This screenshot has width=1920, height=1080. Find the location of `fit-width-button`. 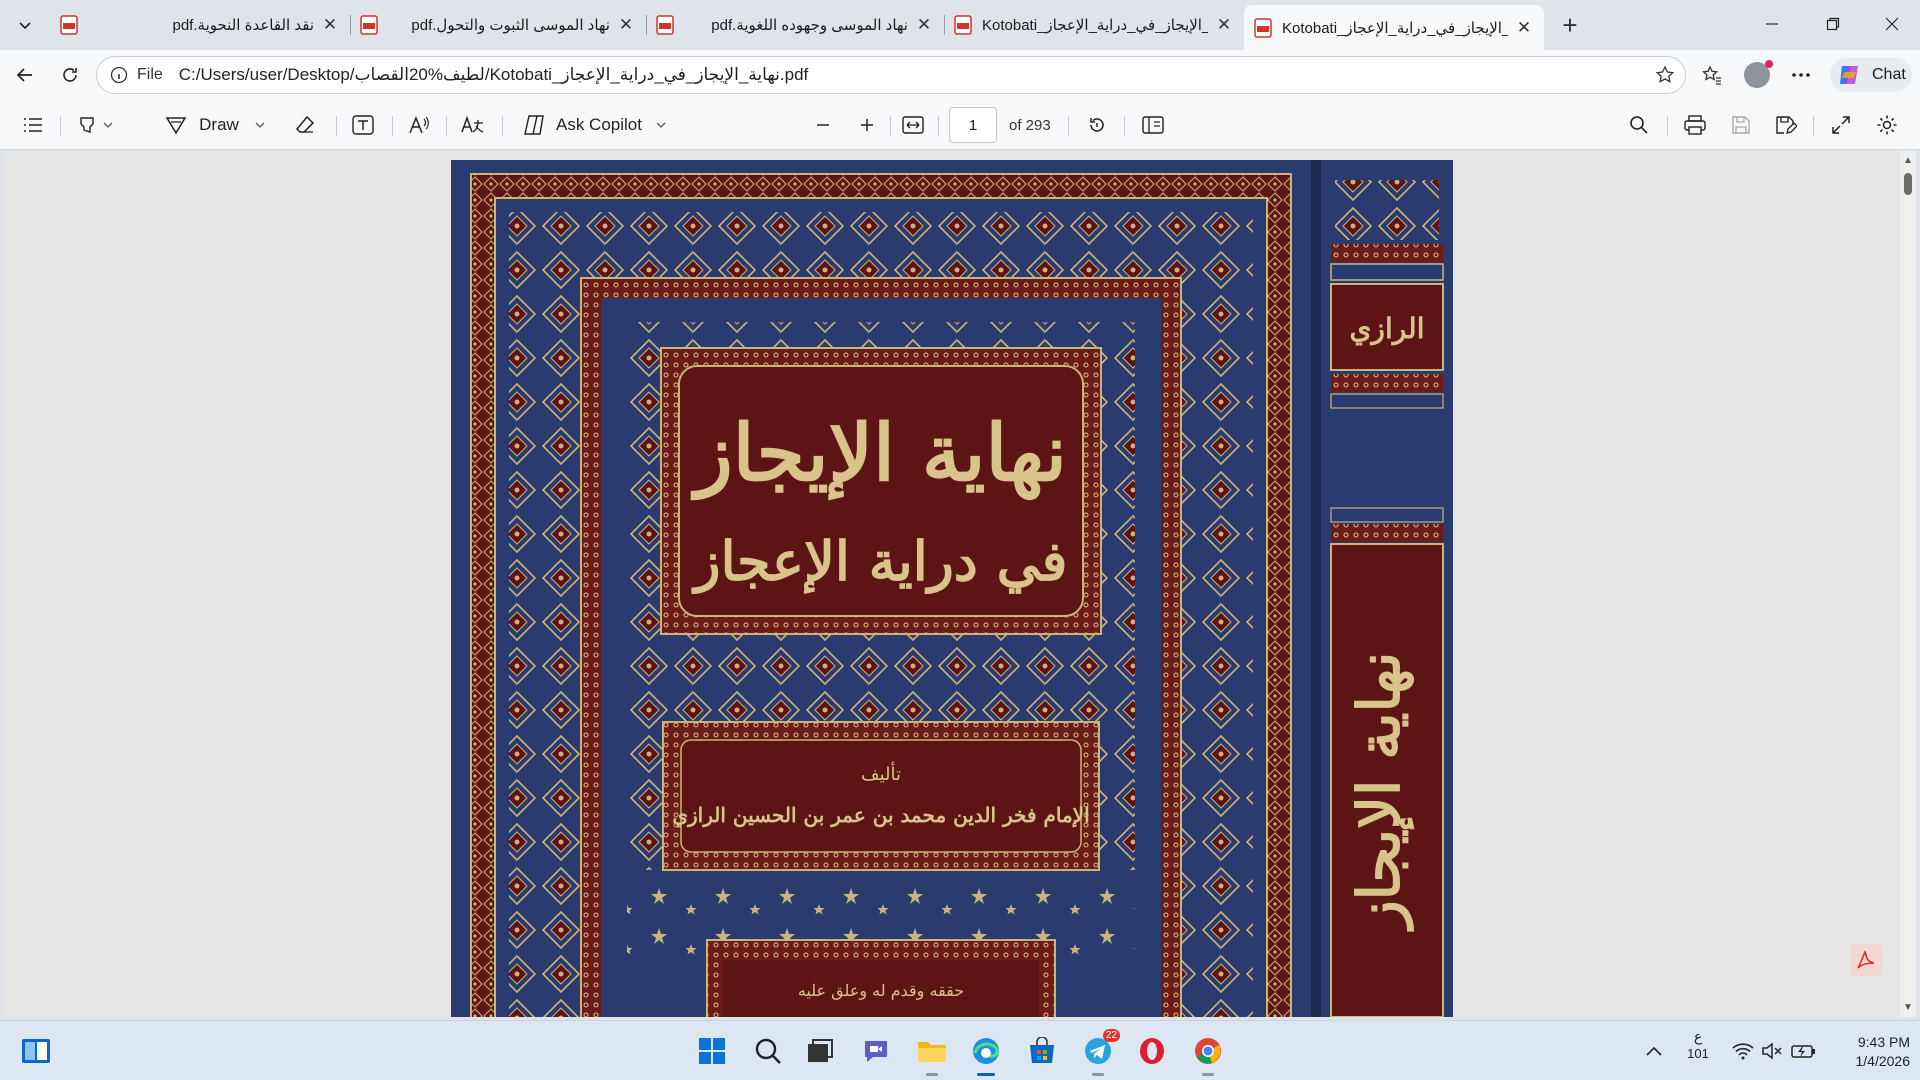

fit-width-button is located at coordinates (913, 125).